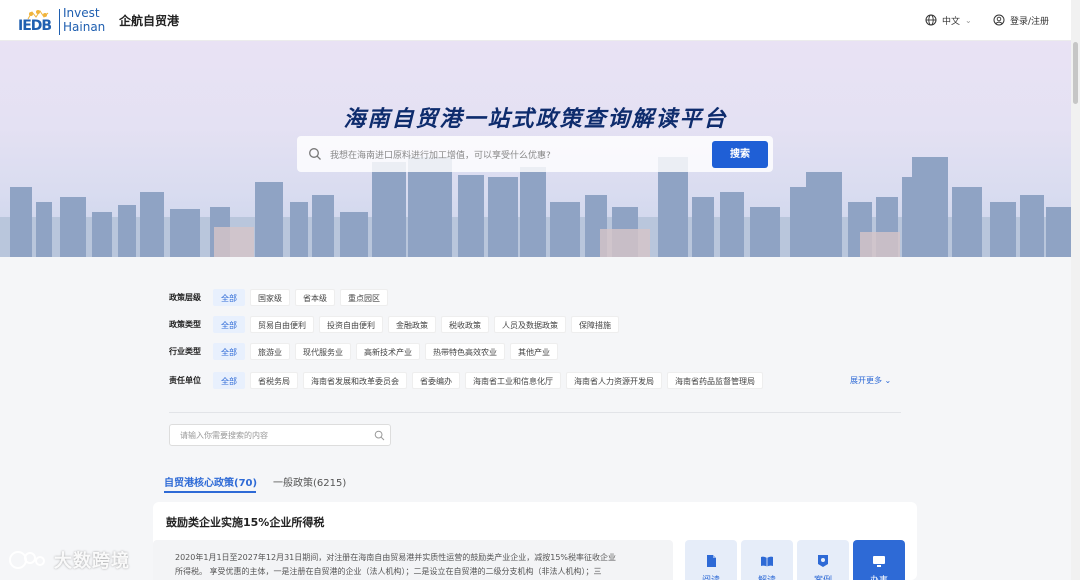  I want to click on read-button: 阅读, so click(711, 560).